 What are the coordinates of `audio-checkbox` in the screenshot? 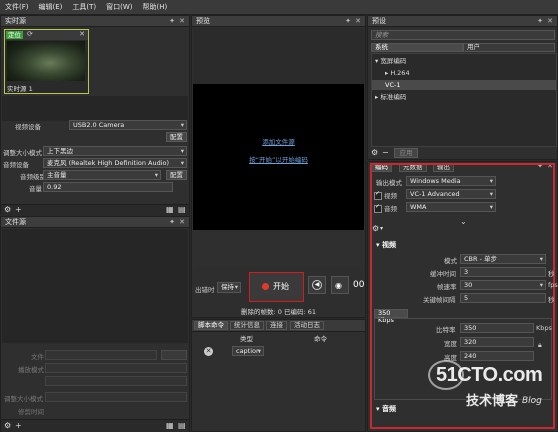 It's located at (378, 208).